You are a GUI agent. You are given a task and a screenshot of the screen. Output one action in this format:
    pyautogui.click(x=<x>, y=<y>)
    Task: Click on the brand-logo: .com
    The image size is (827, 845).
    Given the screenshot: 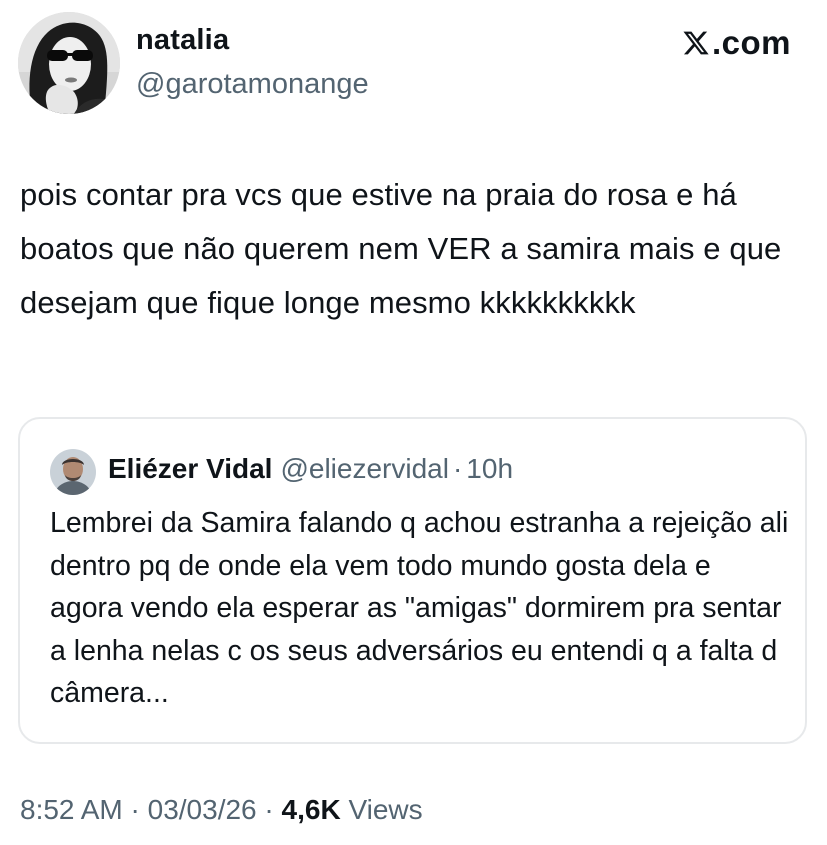 What is the action you would take?
    pyautogui.click(x=736, y=43)
    